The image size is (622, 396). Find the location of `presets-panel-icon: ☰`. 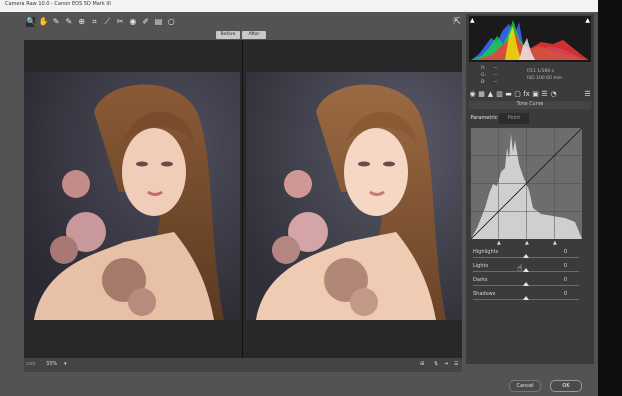

presets-panel-icon: ☰ is located at coordinates (544, 94).